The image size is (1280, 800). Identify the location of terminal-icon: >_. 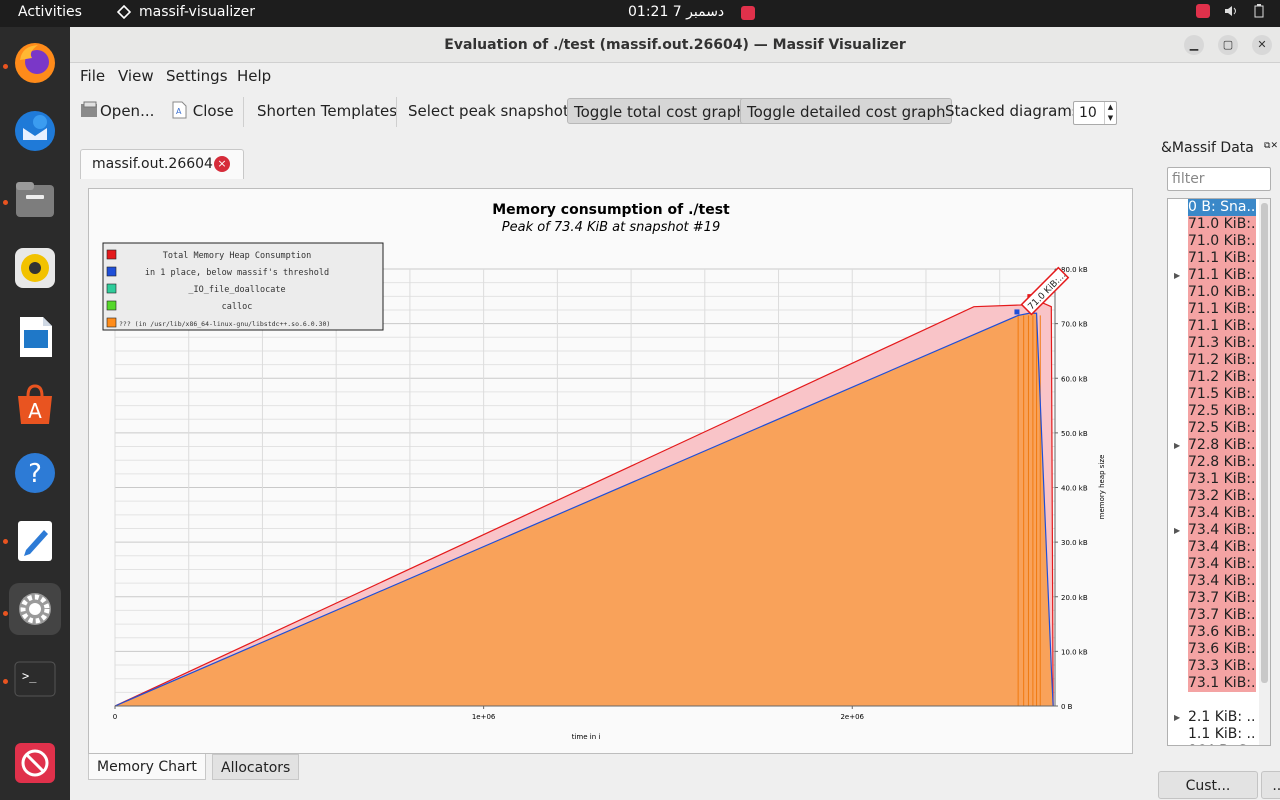
(35, 679).